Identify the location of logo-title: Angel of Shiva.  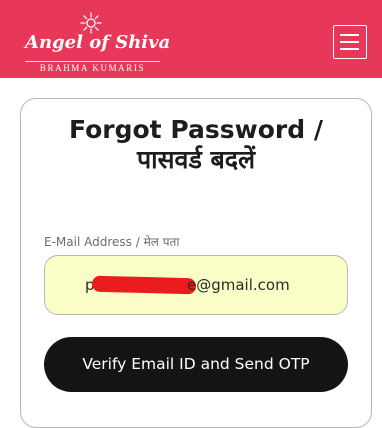
(98, 42).